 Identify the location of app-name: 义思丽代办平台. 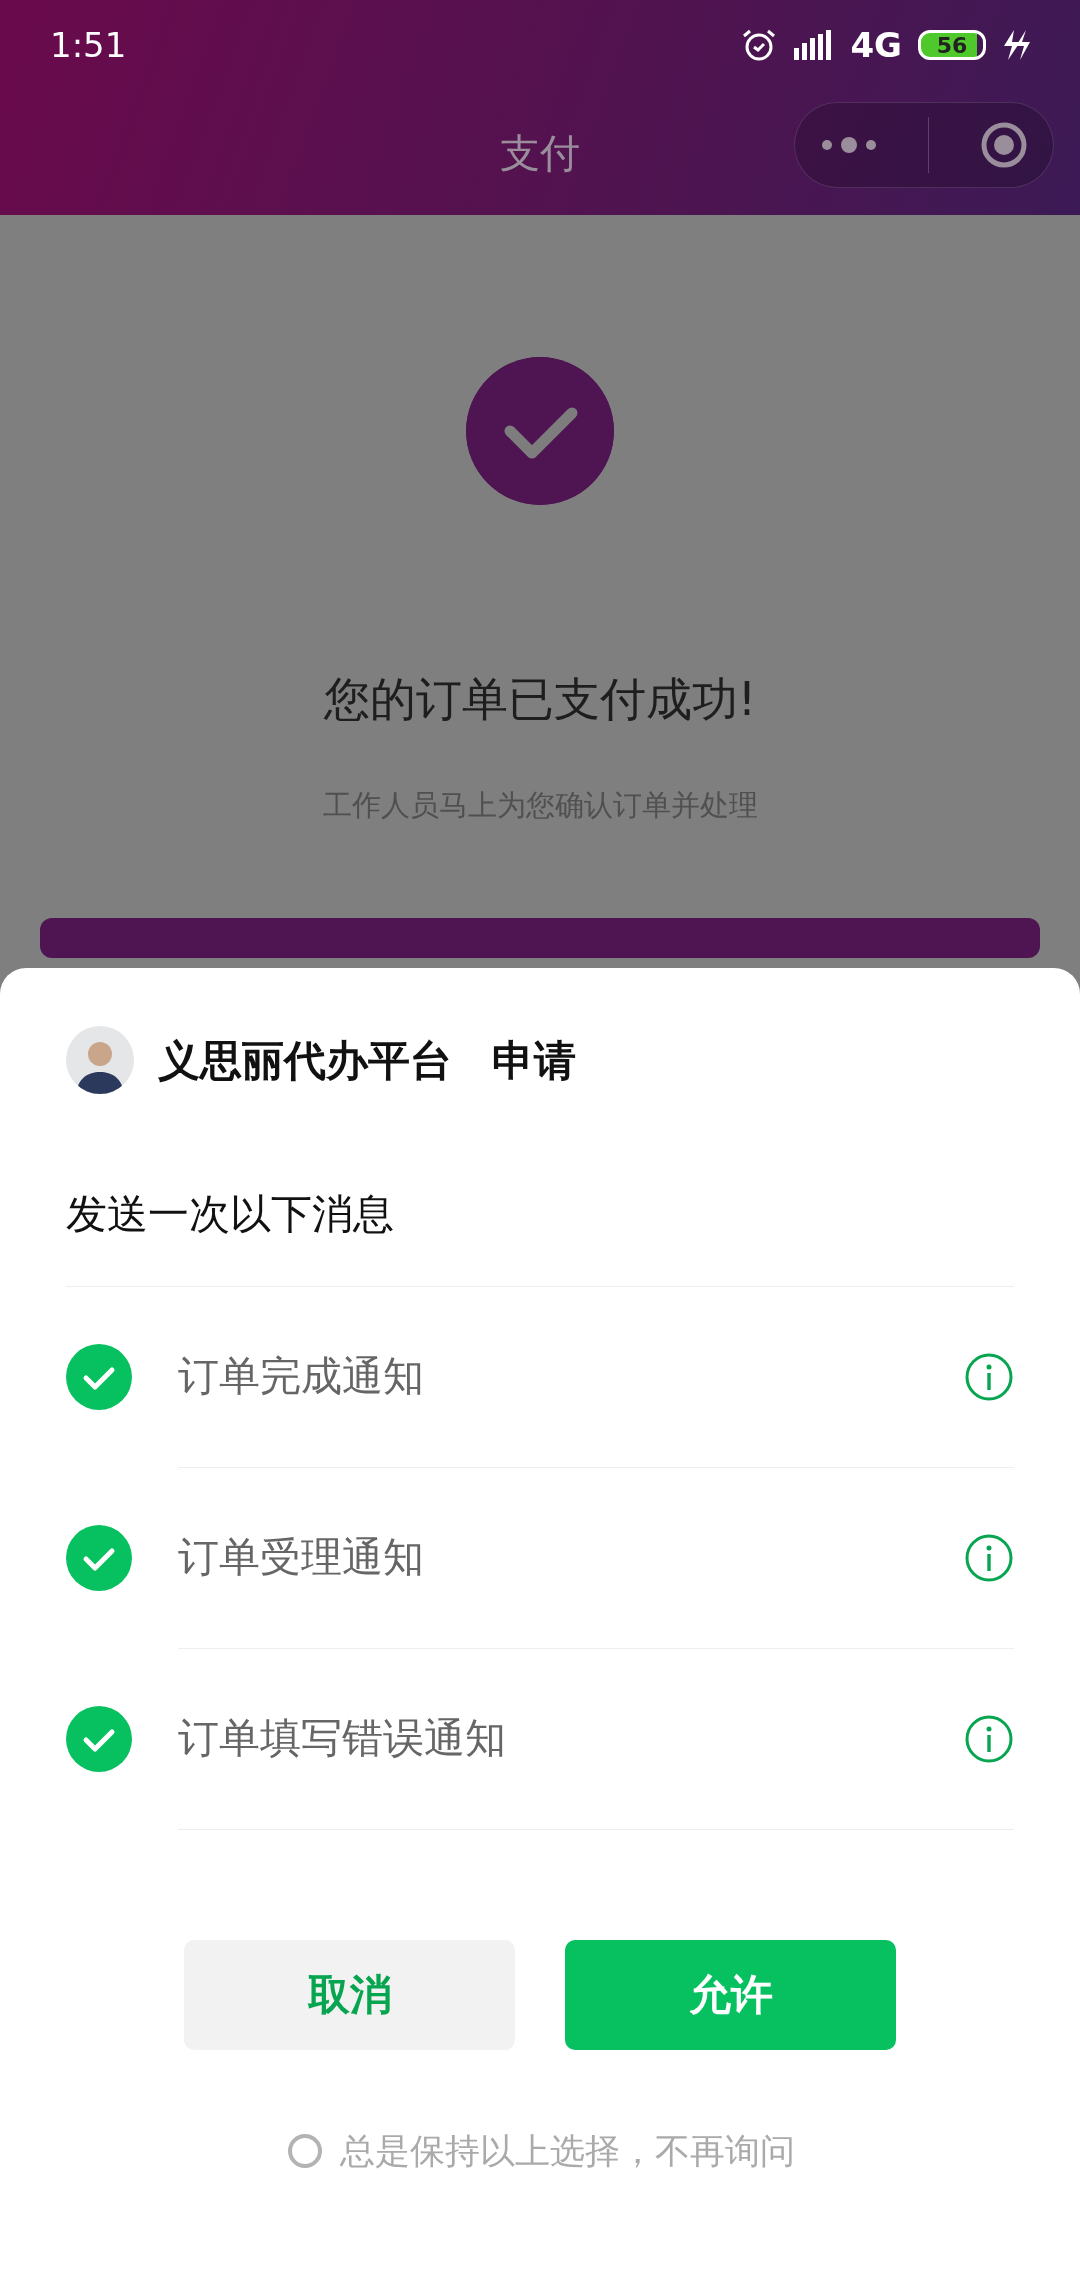
(305, 1060).